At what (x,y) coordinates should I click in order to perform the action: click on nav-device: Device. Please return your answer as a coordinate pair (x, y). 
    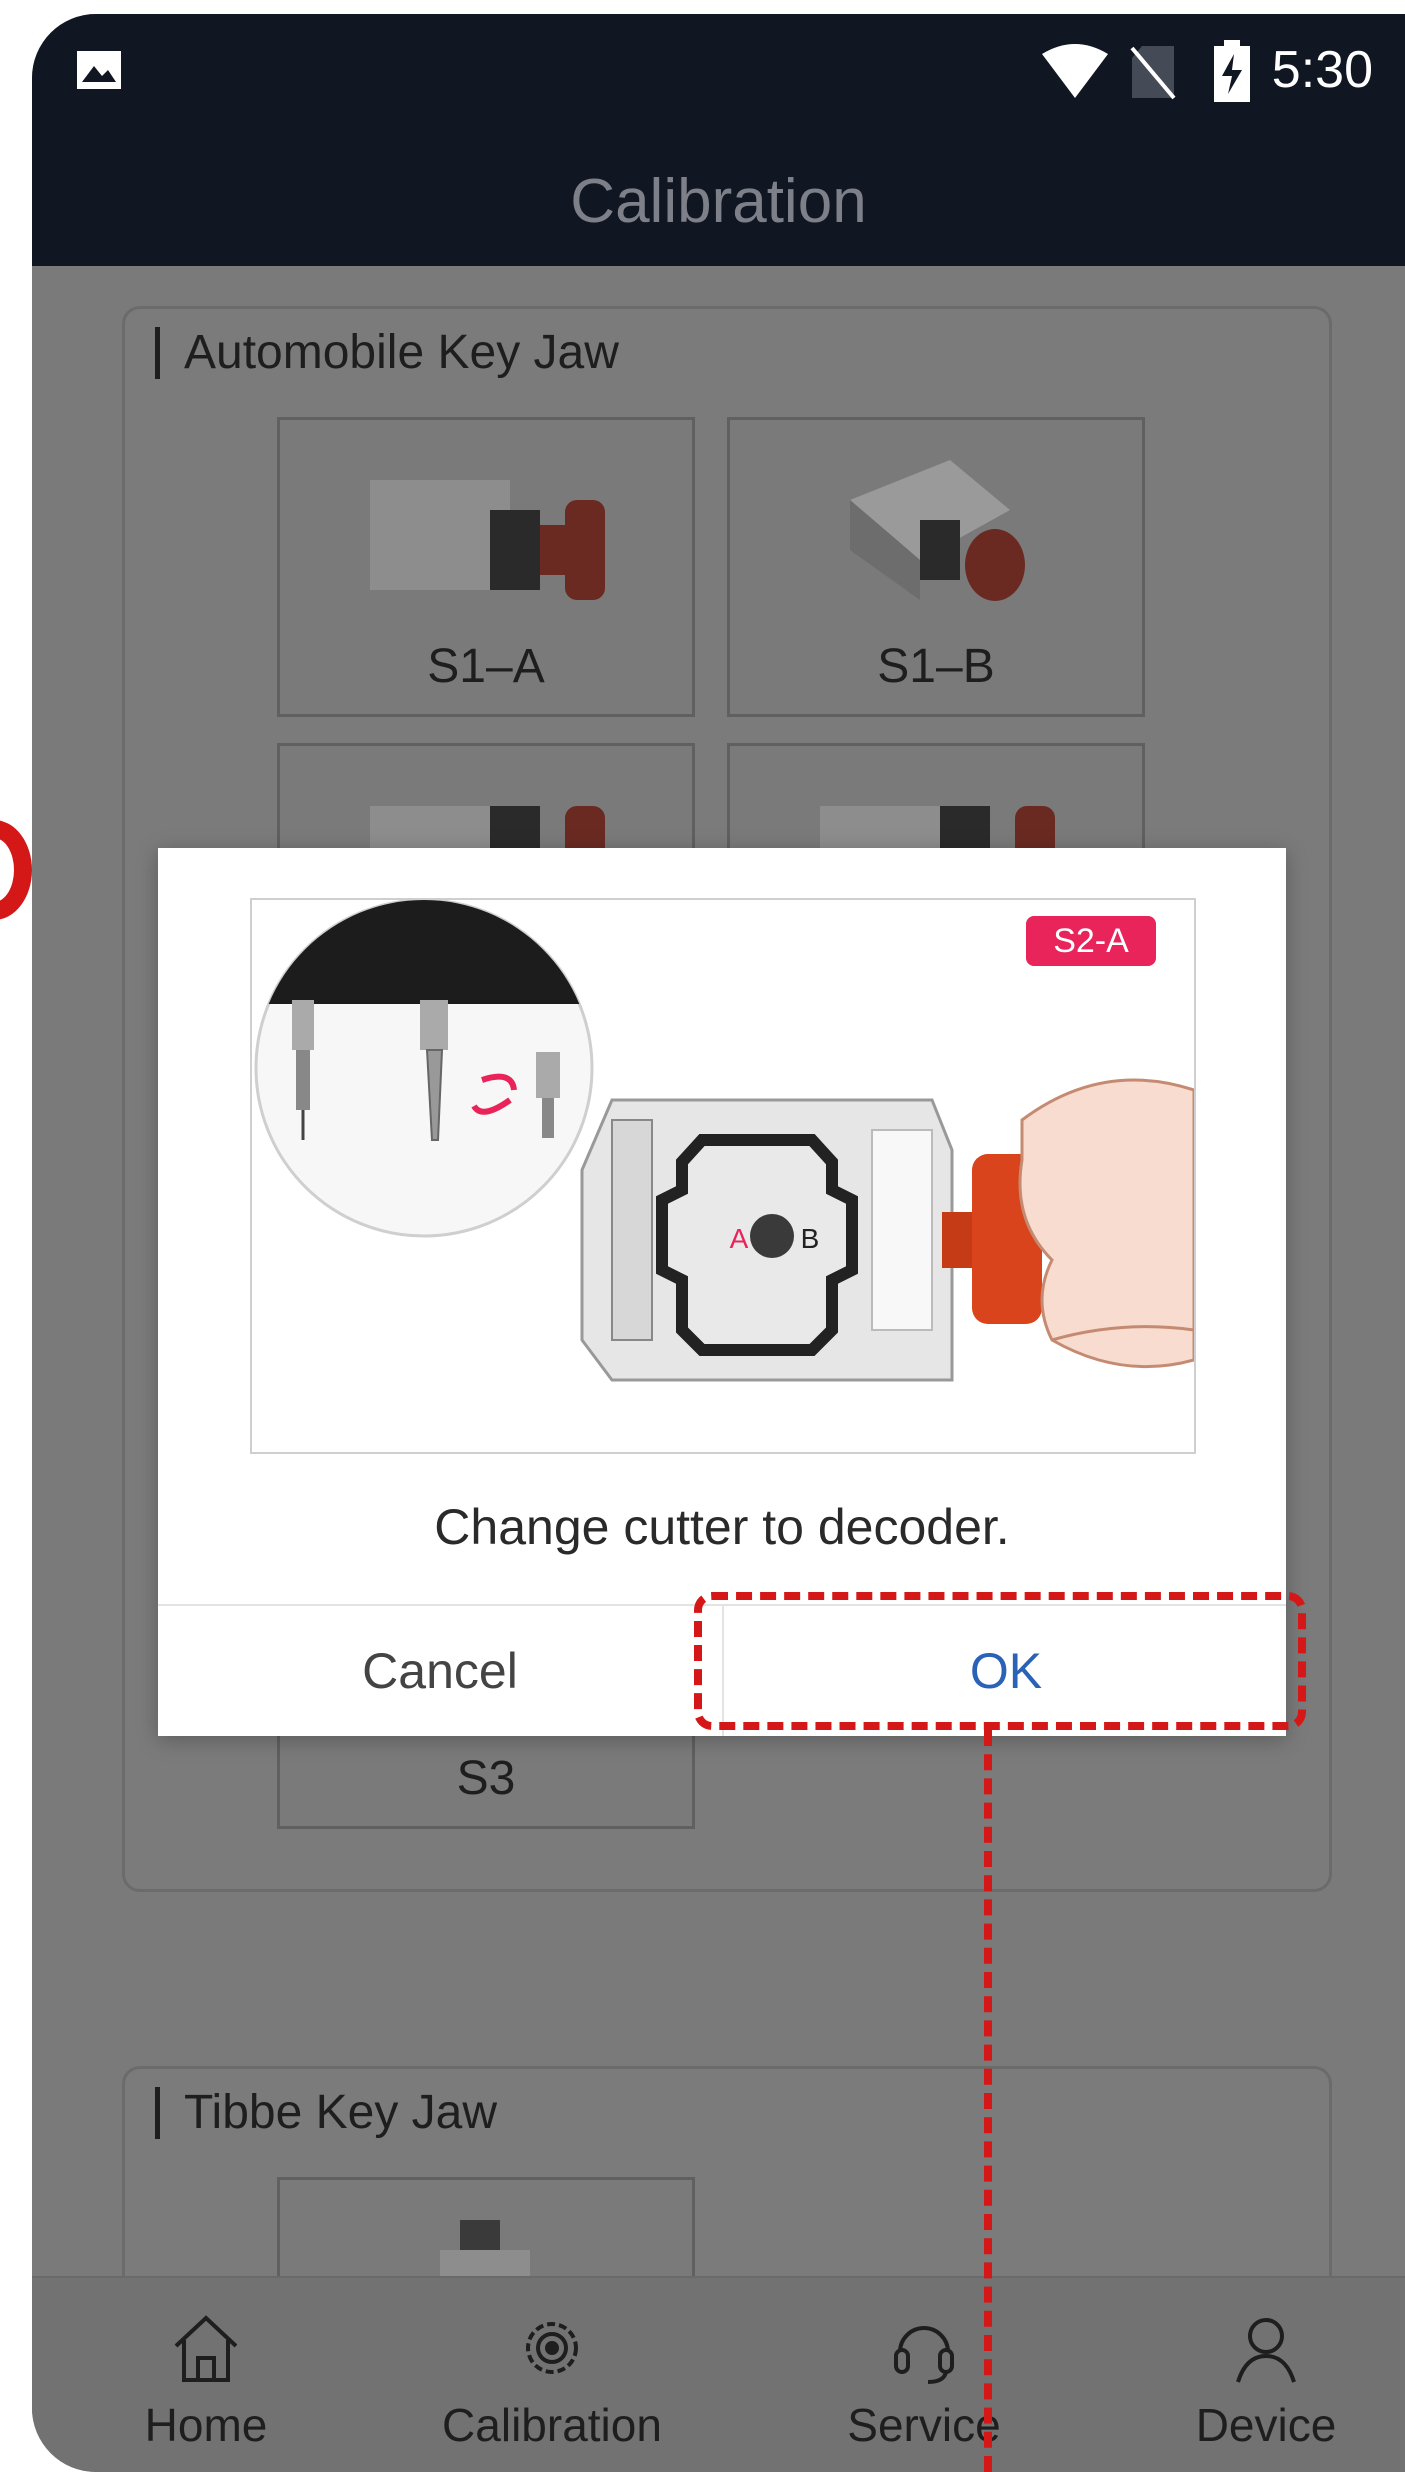
    Looking at the image, I should click on (1266, 2380).